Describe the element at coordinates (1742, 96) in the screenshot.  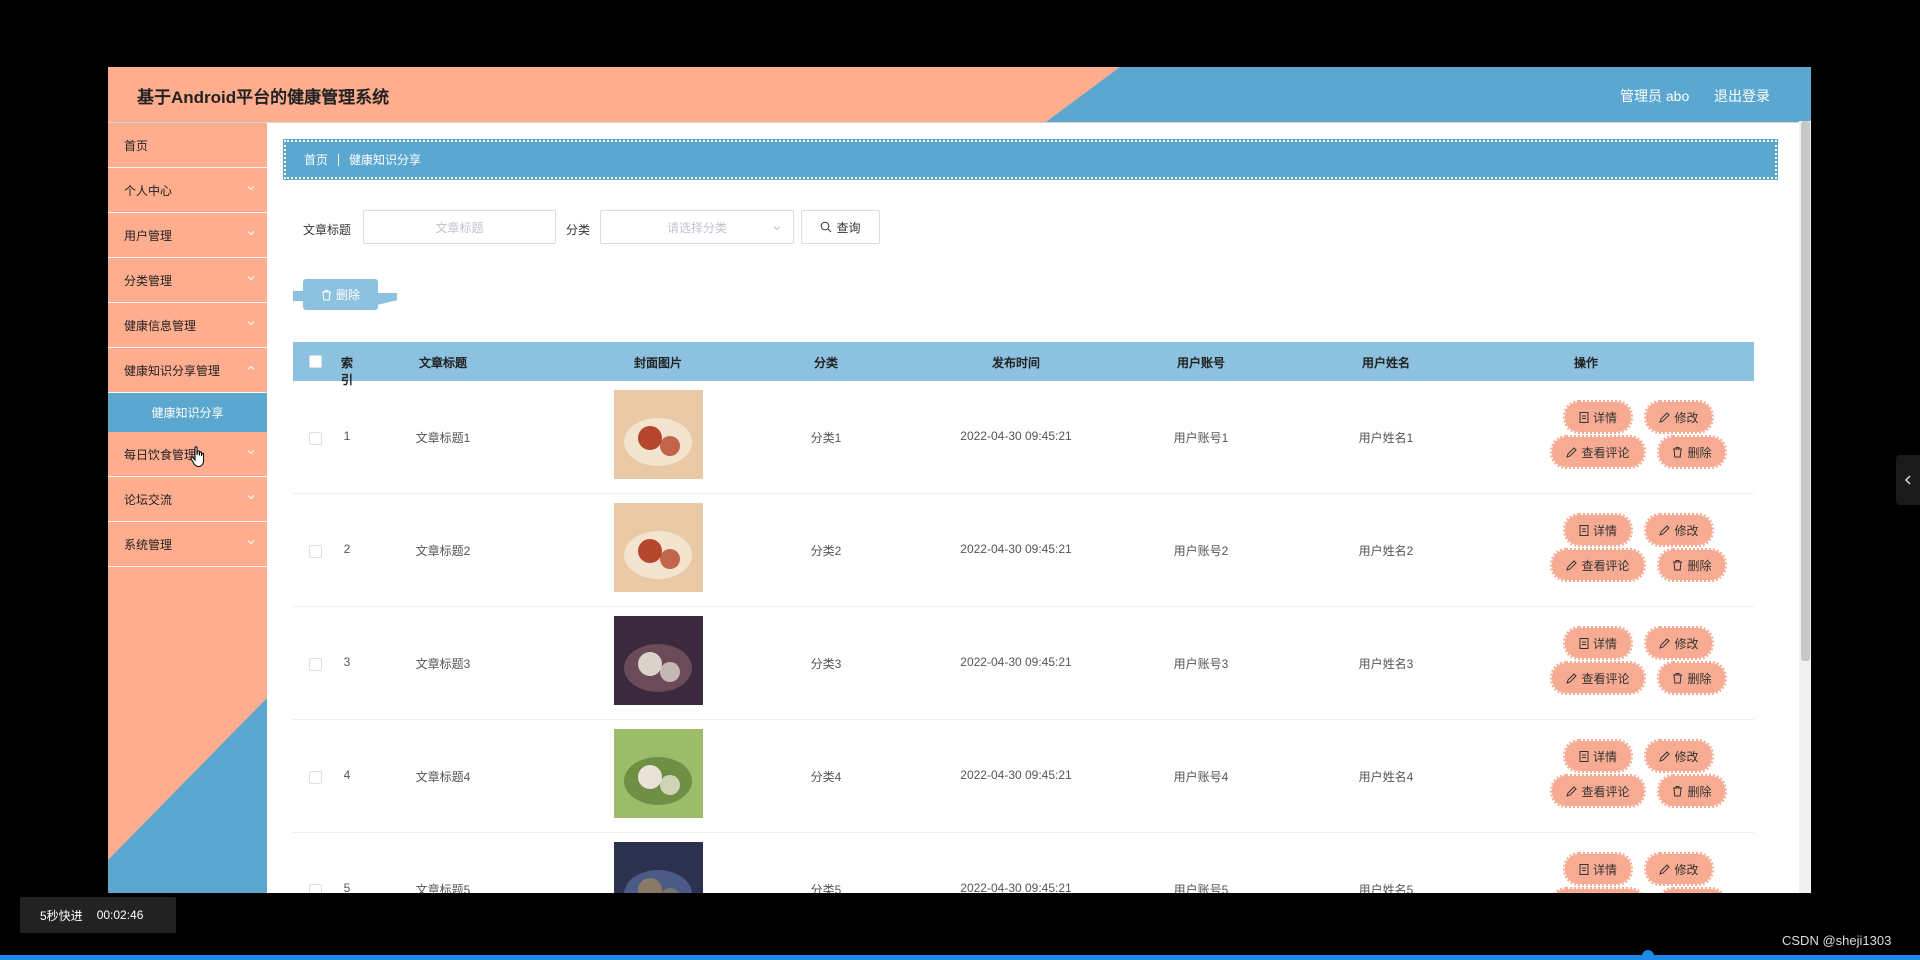
I see `logout-link: 退出登录` at that location.